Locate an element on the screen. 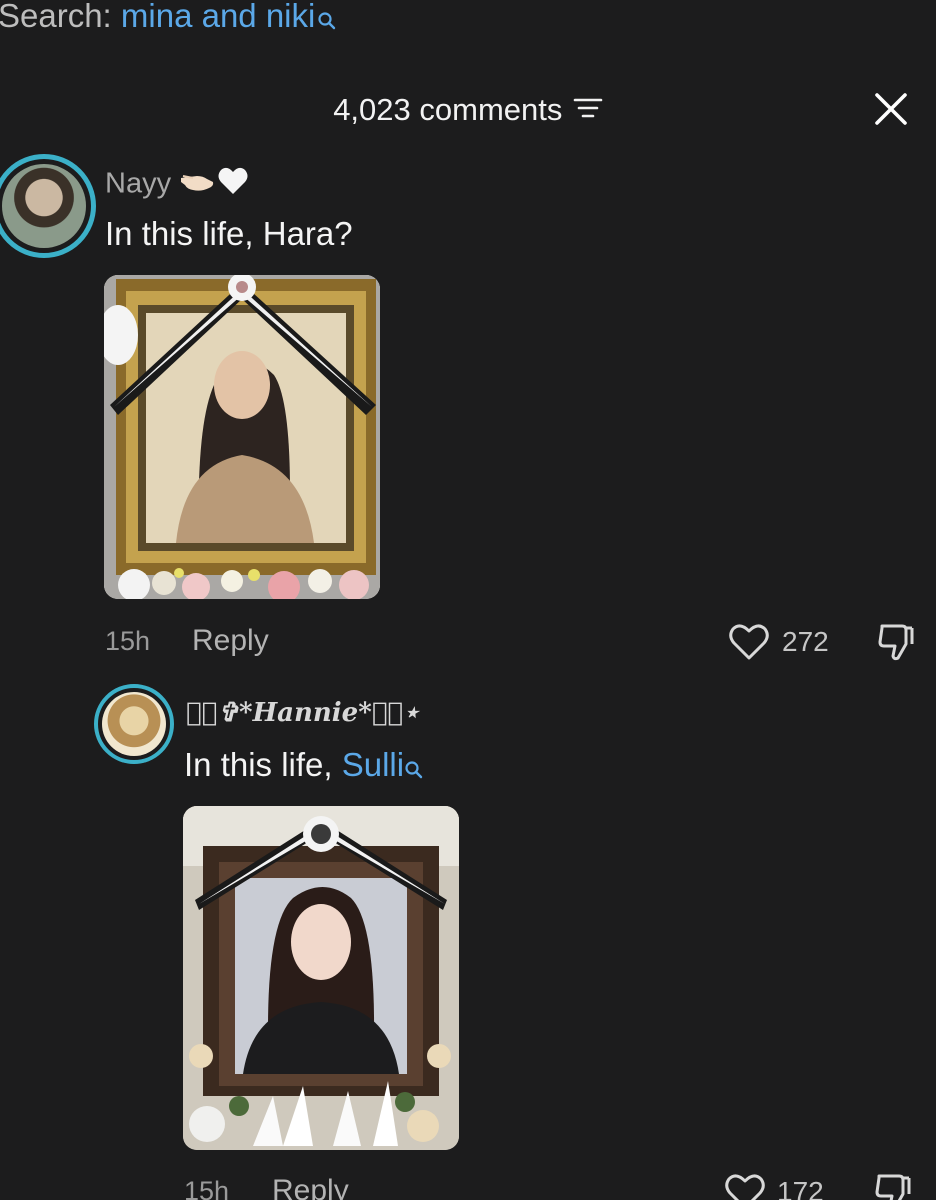 The width and height of the screenshot is (936, 1200). comments-header: 4,023 comments is located at coordinates (468, 110).